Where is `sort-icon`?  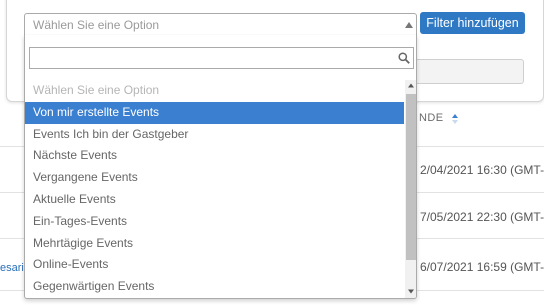
sort-icon is located at coordinates (455, 119).